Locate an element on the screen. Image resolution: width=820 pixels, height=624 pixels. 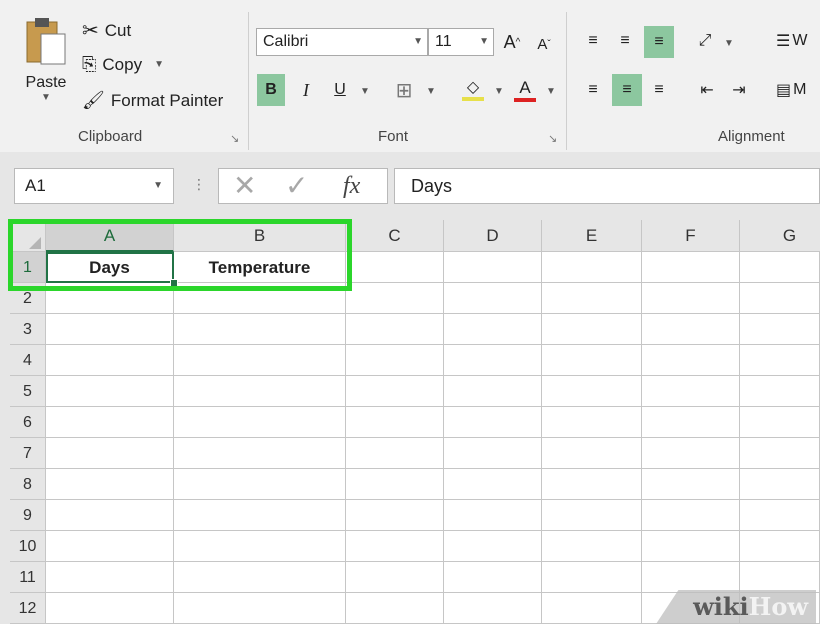
font-name-select: Calibri ▼ is located at coordinates (342, 42).